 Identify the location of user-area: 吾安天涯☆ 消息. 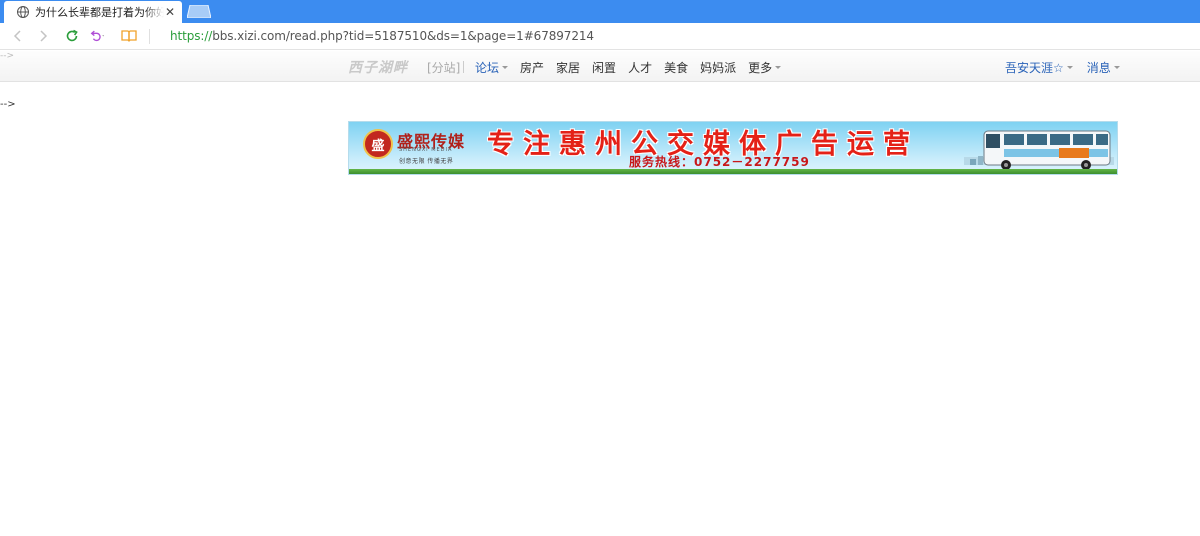
(1069, 67).